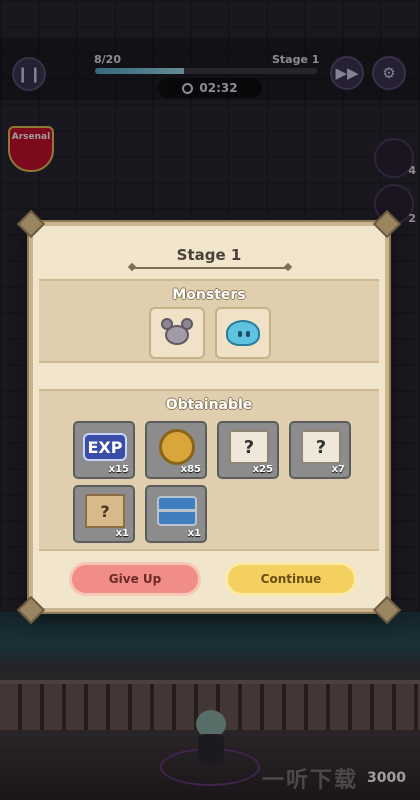 This screenshot has width=420, height=800. What do you see at coordinates (209, 295) in the screenshot?
I see `monsters-heading: Monsters` at bounding box center [209, 295].